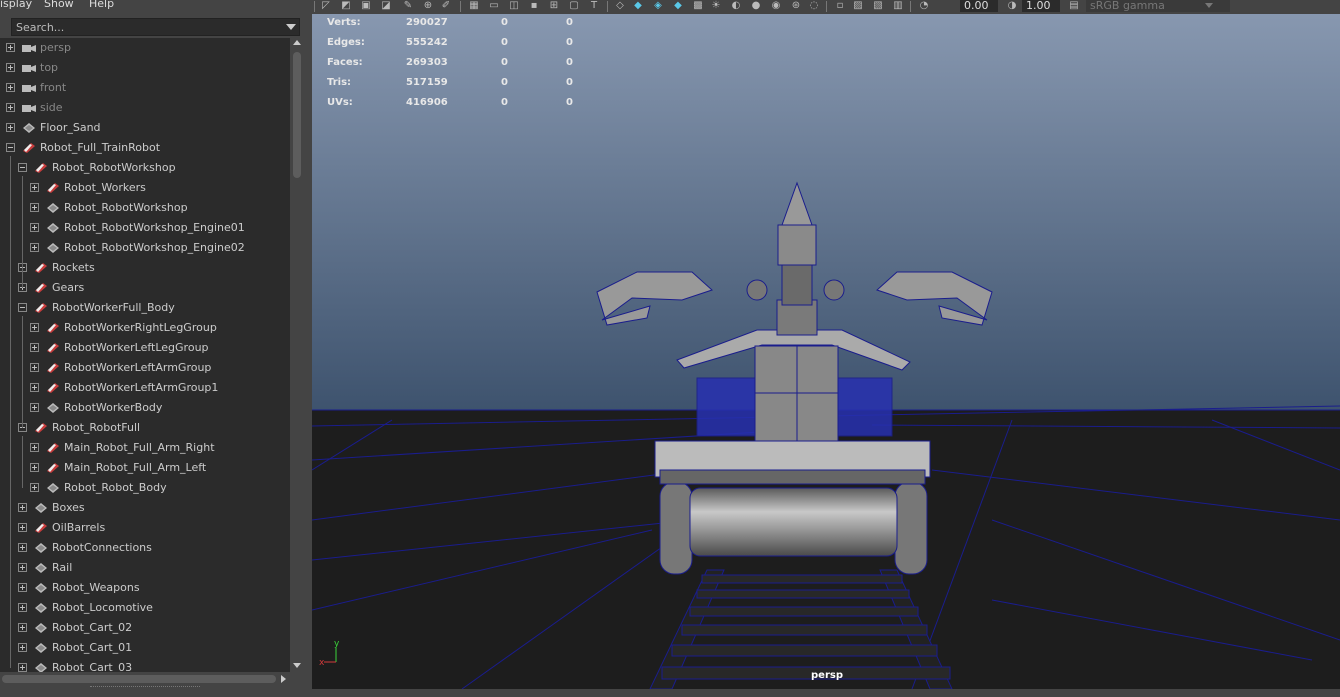 This screenshot has height=697, width=1340. What do you see at coordinates (534, 6) in the screenshot?
I see `gate-mask-icon: ▪` at bounding box center [534, 6].